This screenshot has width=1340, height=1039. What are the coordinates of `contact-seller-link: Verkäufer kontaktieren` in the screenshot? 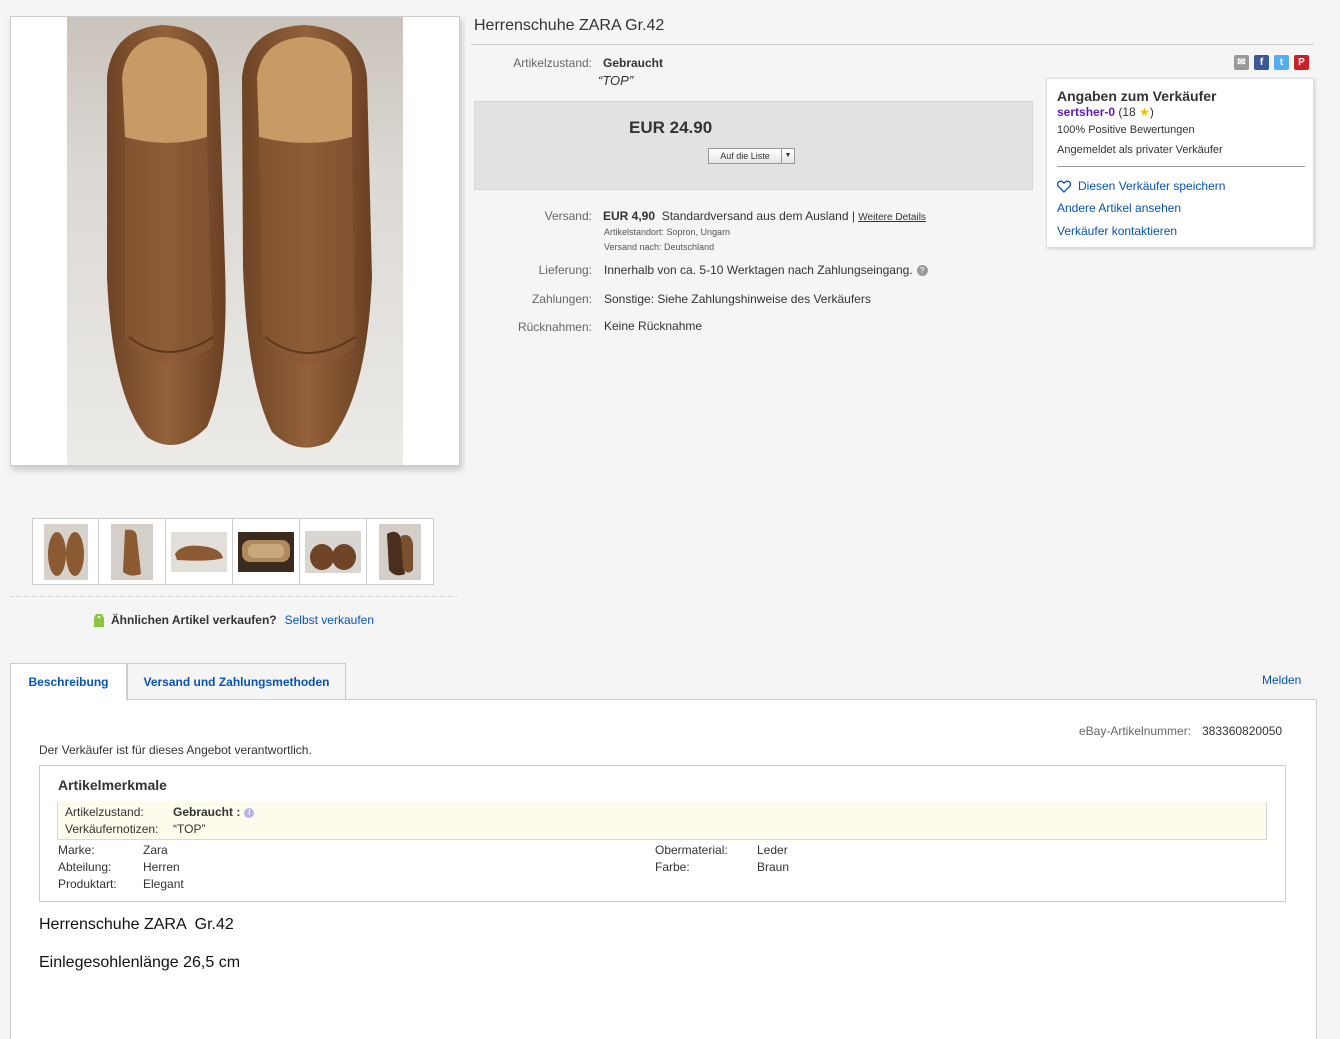 It's located at (1117, 231).